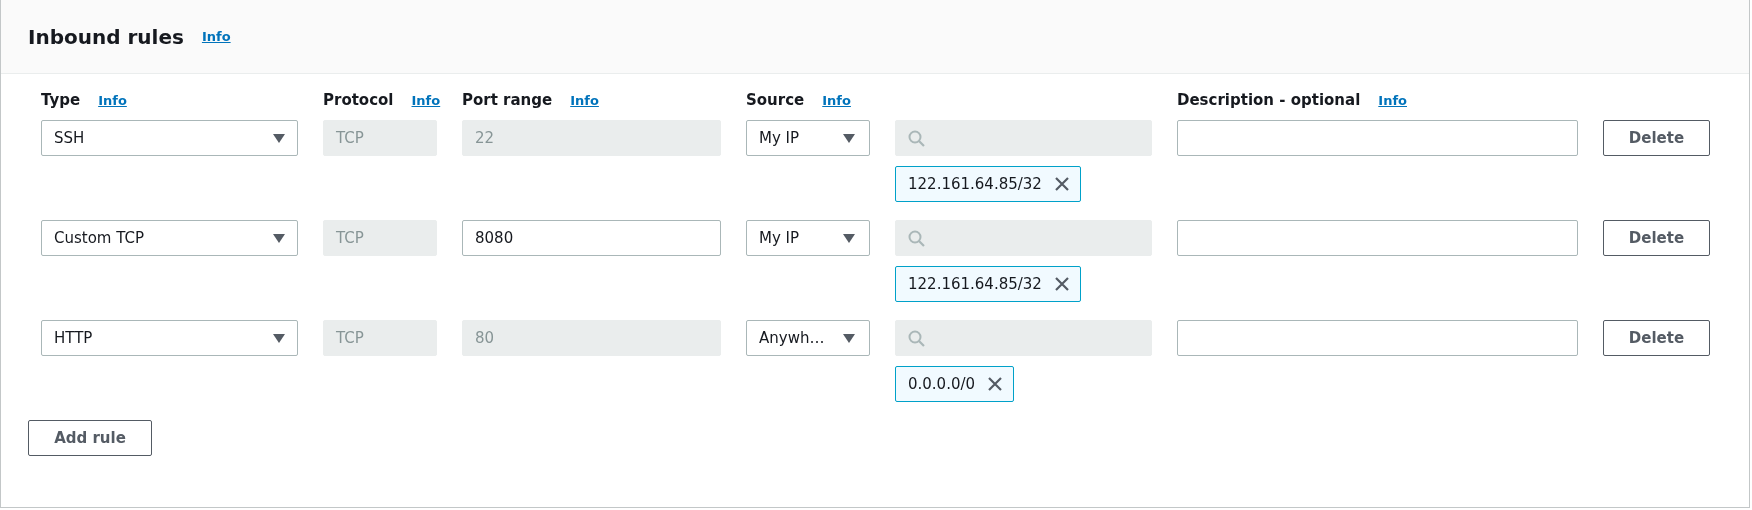 The height and width of the screenshot is (510, 1752). I want to click on column-header: Type, so click(61, 100).